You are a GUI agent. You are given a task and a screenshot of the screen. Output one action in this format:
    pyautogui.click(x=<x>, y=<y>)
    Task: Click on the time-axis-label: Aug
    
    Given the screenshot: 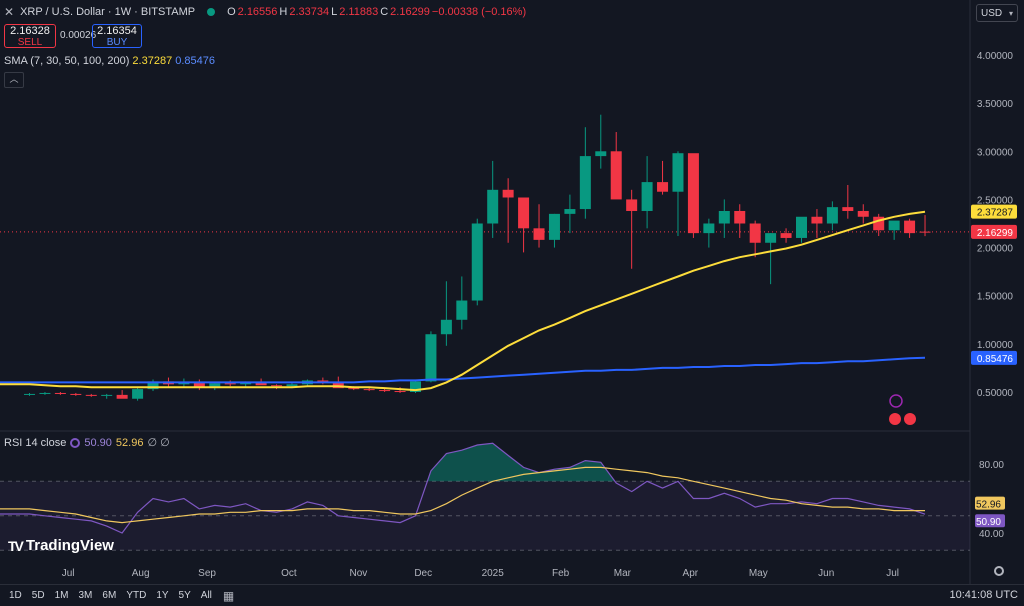 What is the action you would take?
    pyautogui.click(x=141, y=573)
    